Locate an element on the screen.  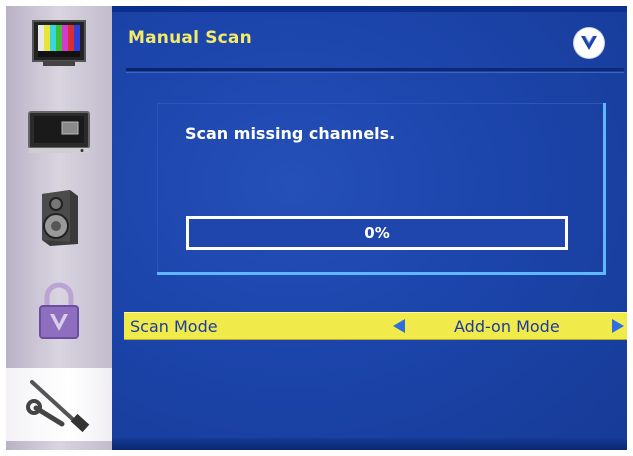
tv-monitor-icon is located at coordinates (59, 132).